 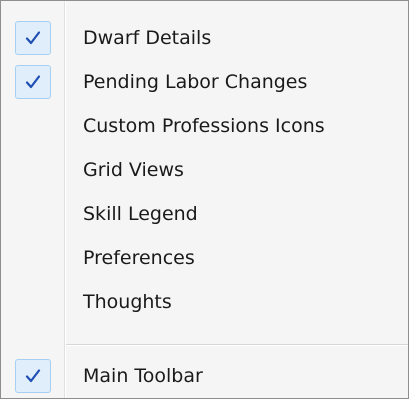 What do you see at coordinates (237, 345) in the screenshot?
I see `menu-separator-highlight` at bounding box center [237, 345].